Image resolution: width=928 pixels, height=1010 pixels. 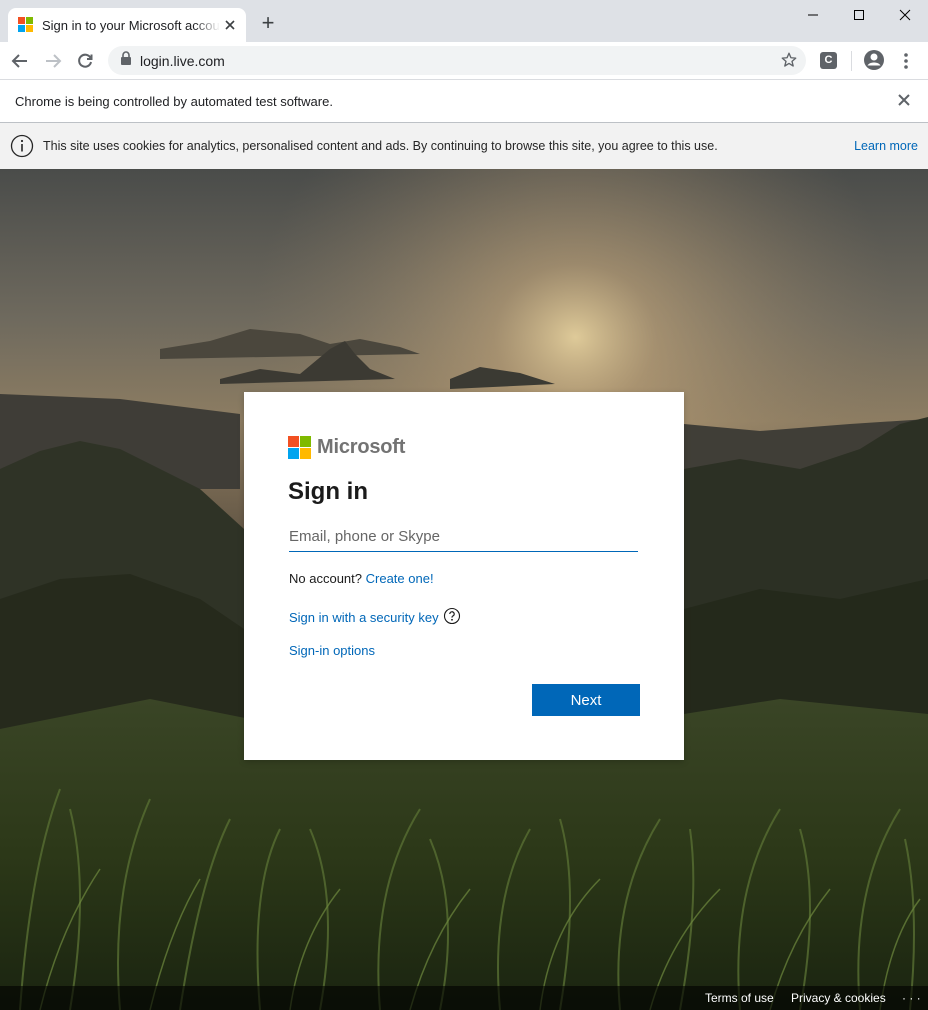 What do you see at coordinates (457, 60) in the screenshot?
I see `address-bar: login.live.com` at bounding box center [457, 60].